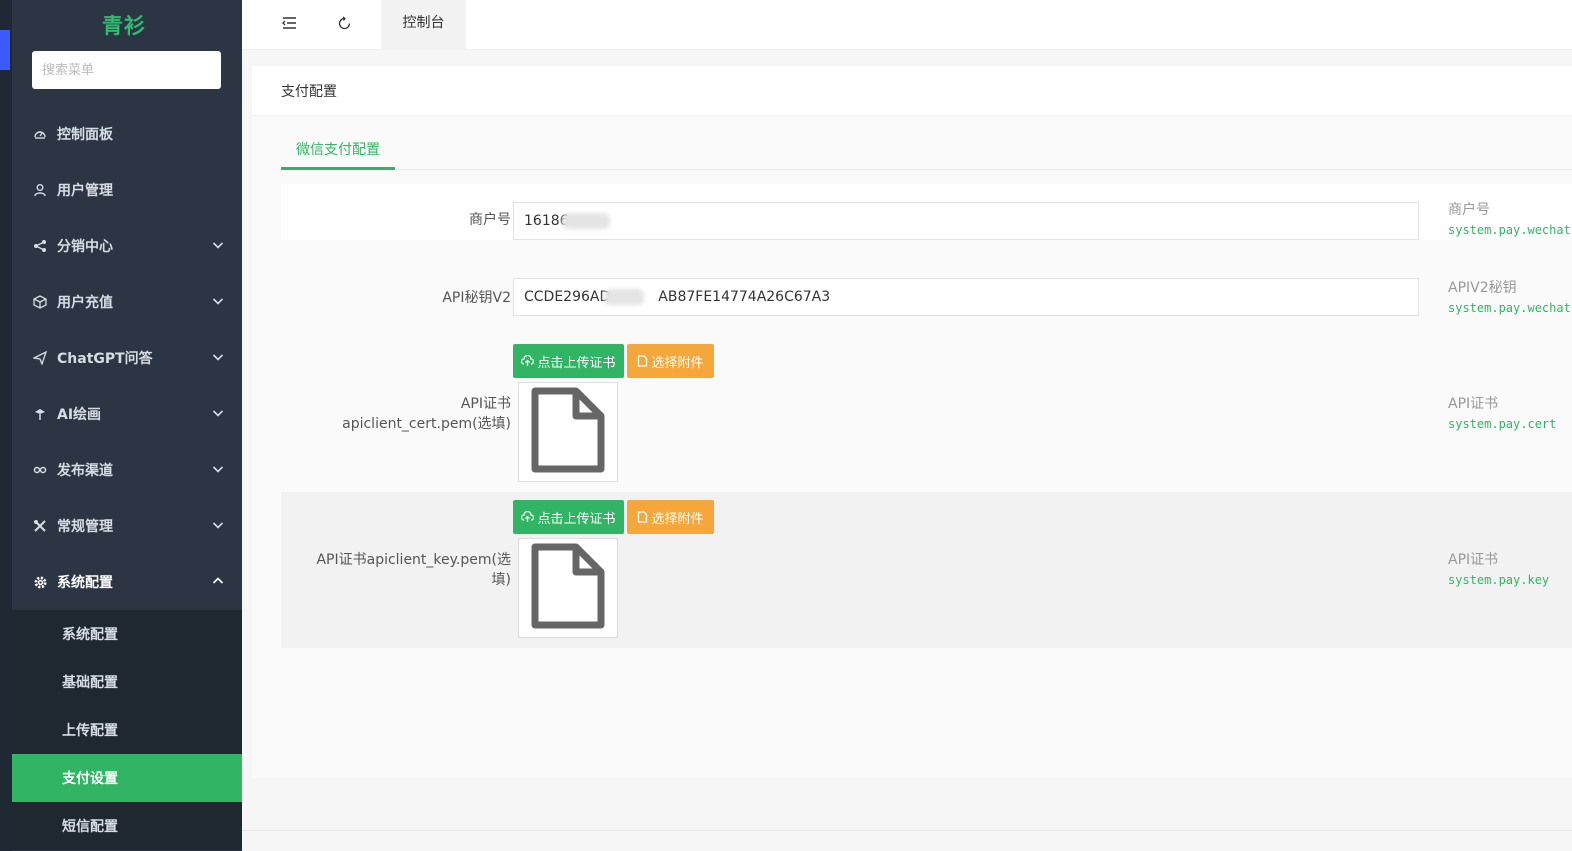  I want to click on help-code: system.pay.cert, so click(1502, 424).